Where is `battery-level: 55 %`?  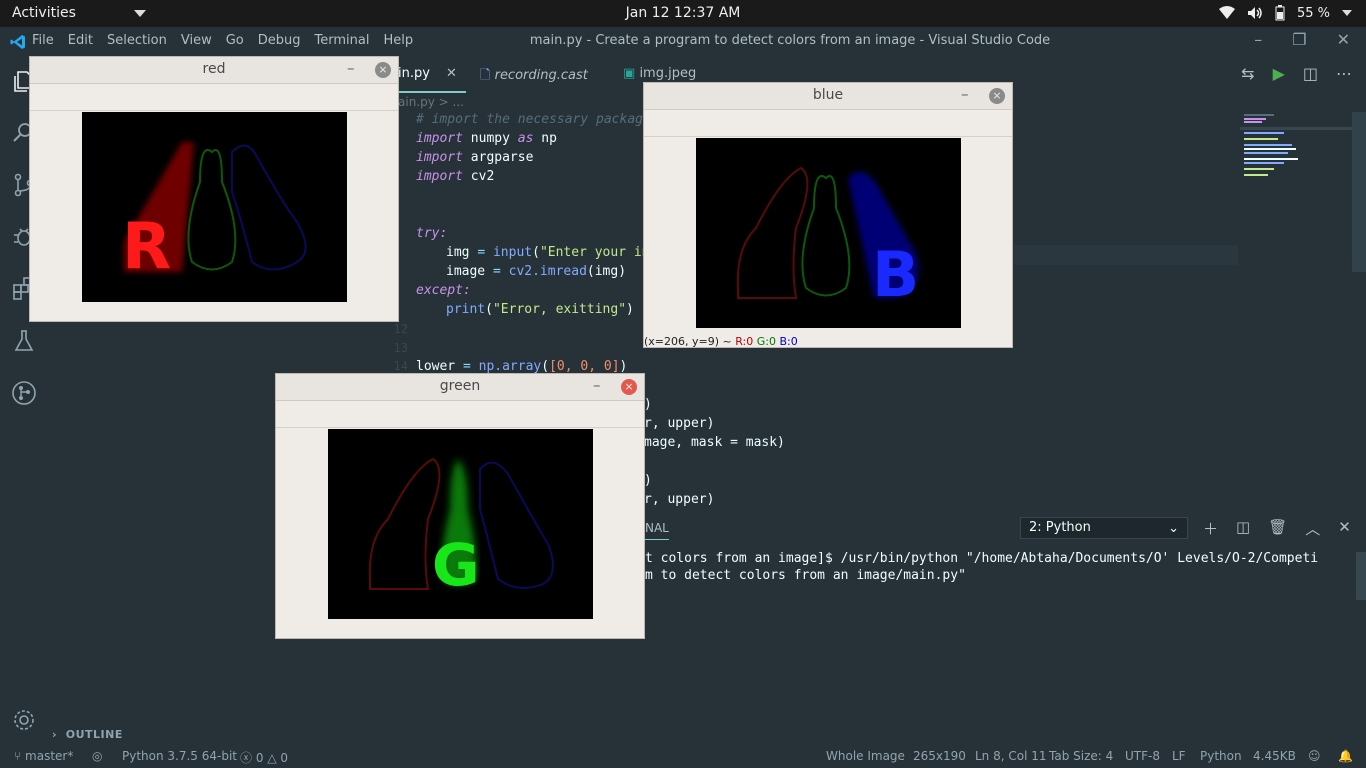
battery-level: 55 % is located at coordinates (1313, 13).